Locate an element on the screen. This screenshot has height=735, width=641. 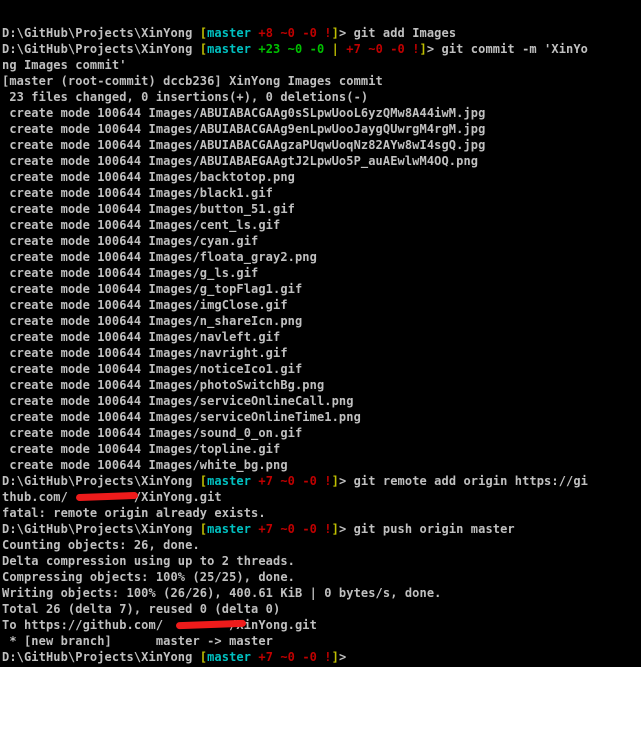
console-text-segment: create mode 100644 Images/navright.gif is located at coordinates (145, 353).